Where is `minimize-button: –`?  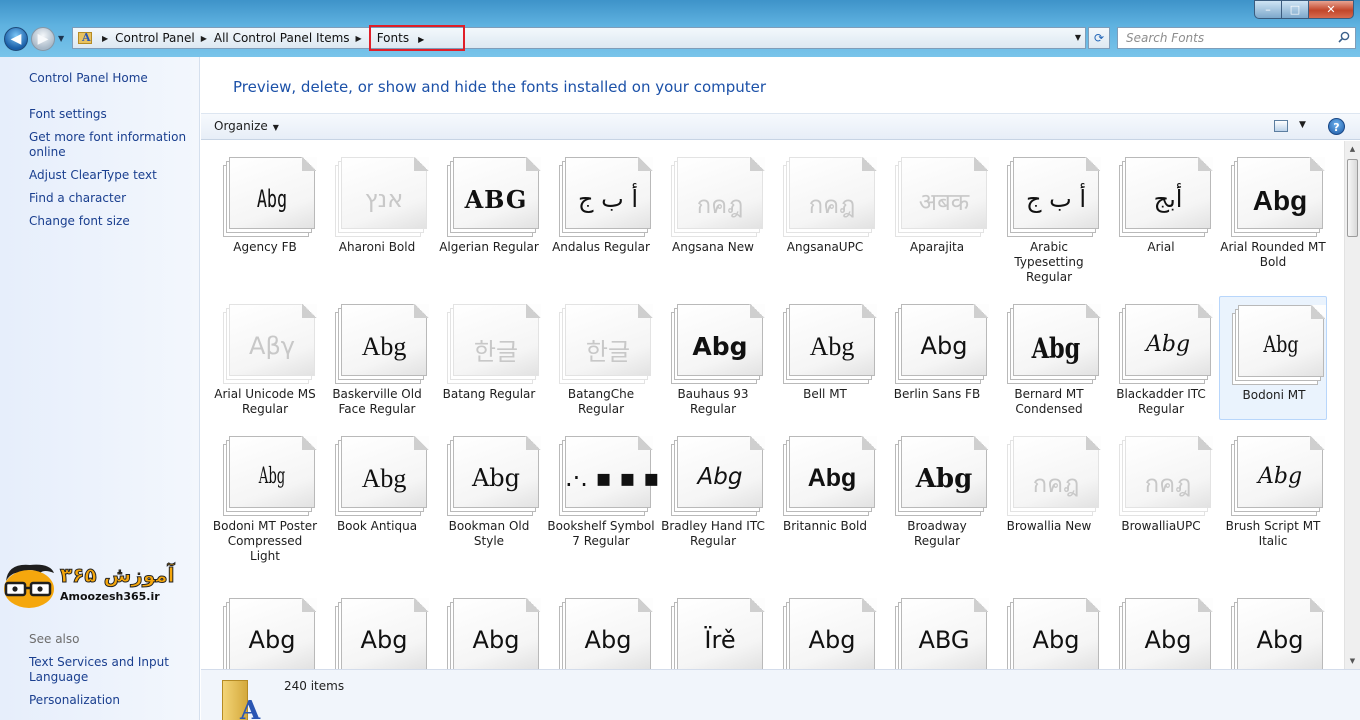
minimize-button: – is located at coordinates (1267, 9).